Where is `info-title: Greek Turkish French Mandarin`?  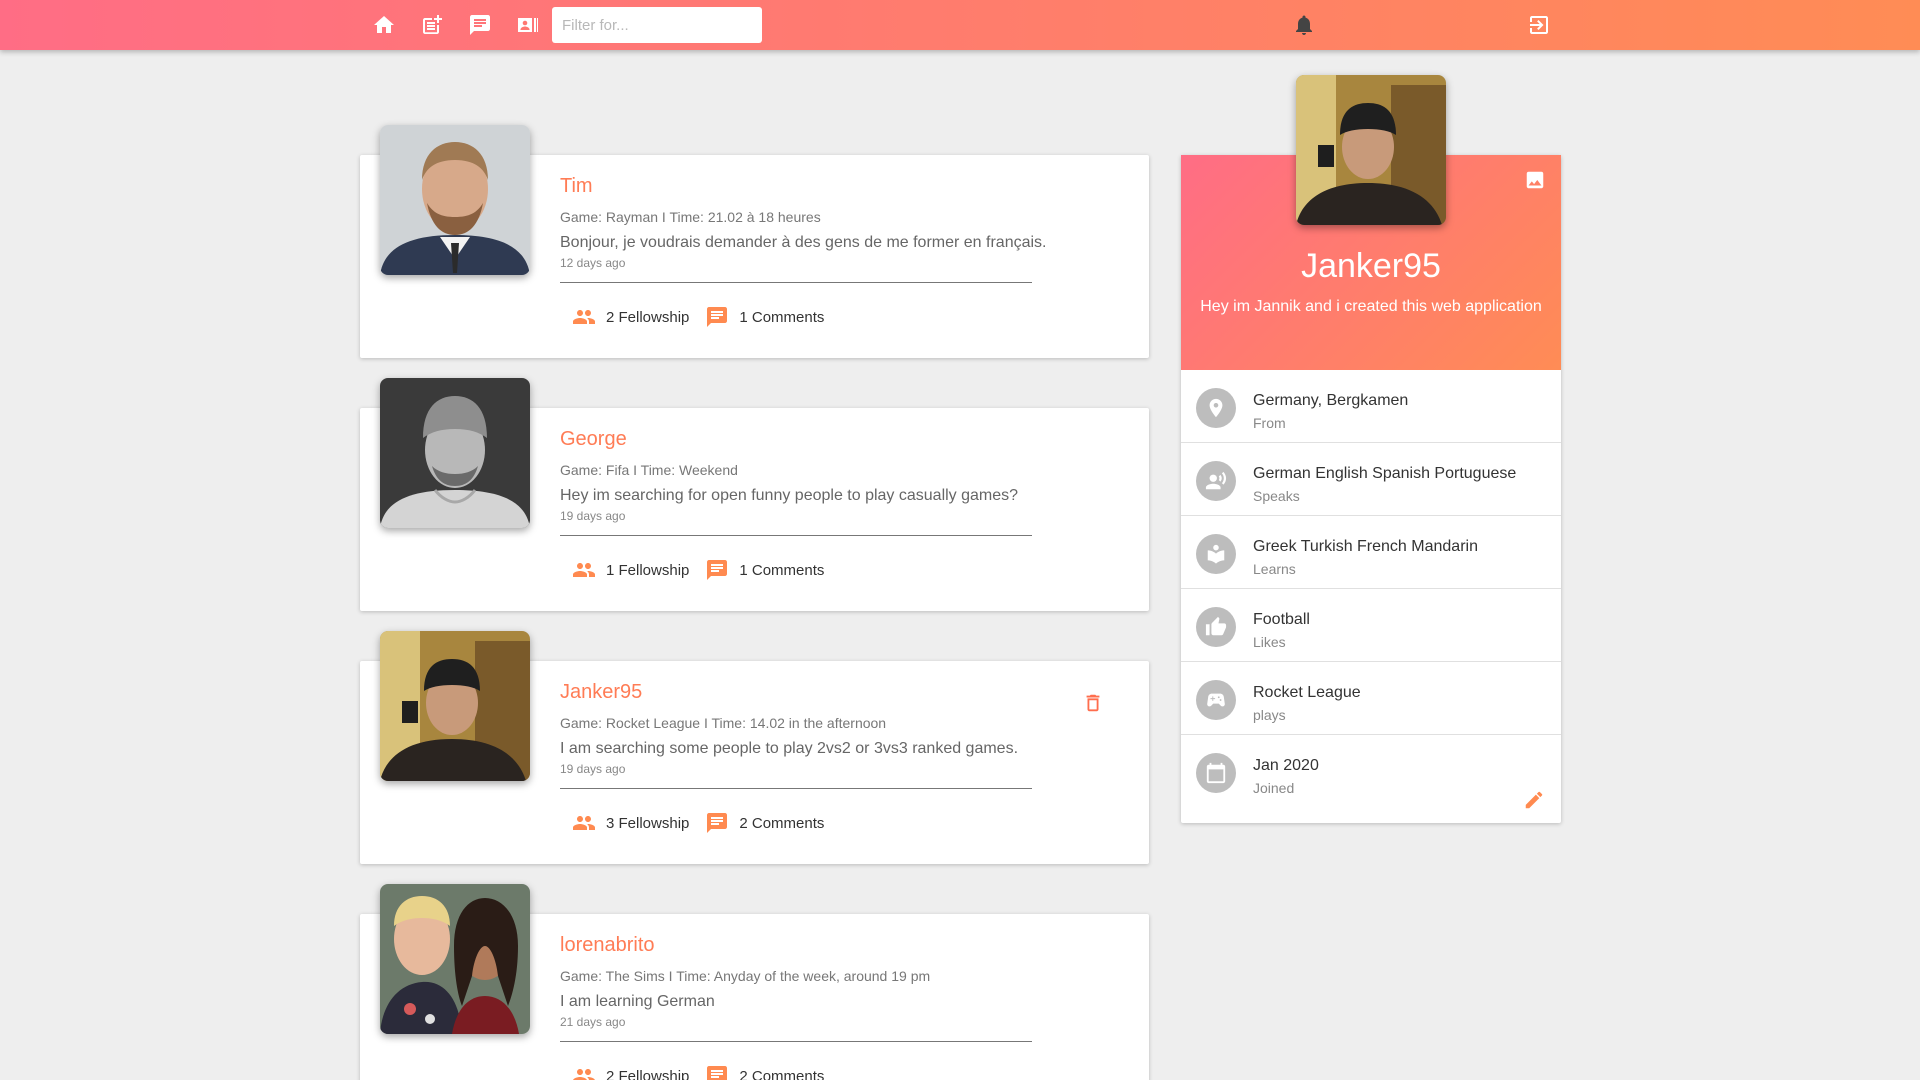 info-title: Greek Turkish French Mandarin is located at coordinates (1365, 546).